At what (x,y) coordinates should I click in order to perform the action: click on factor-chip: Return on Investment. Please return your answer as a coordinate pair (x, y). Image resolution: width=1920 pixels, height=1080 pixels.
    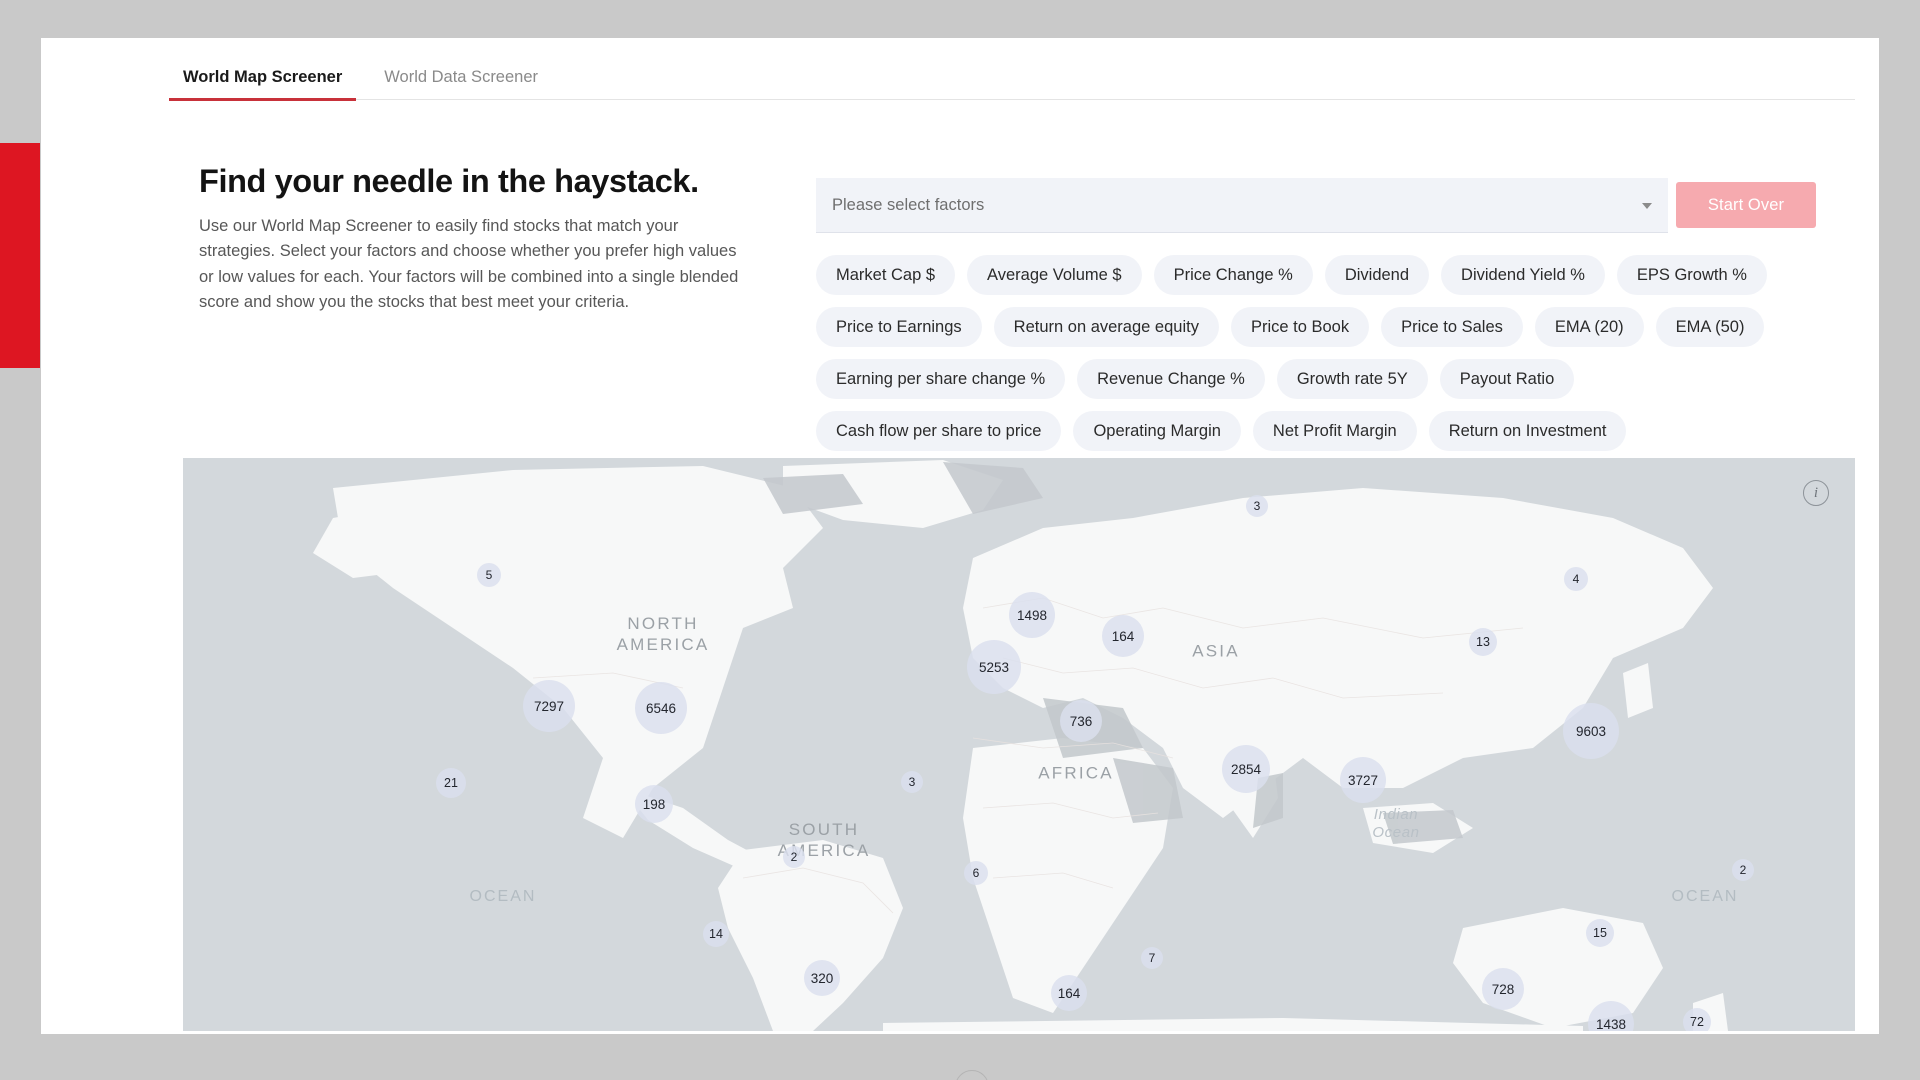
    Looking at the image, I should click on (1527, 431).